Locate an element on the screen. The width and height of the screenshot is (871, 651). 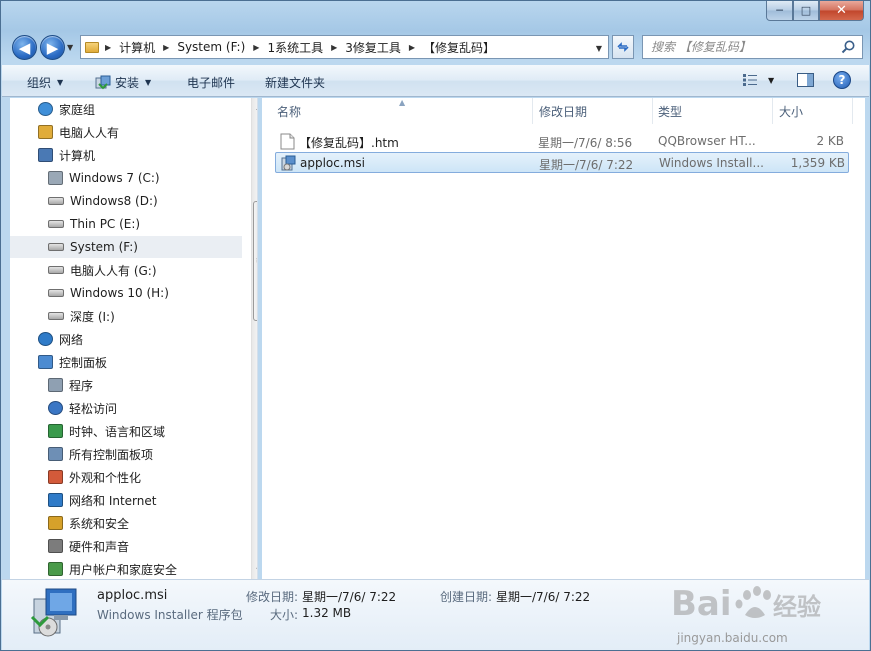
tree-item: 家庭组 is located at coordinates (66, 109).